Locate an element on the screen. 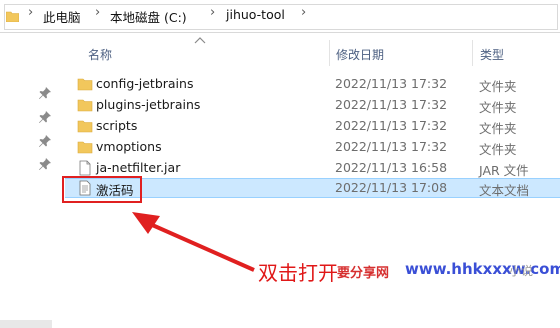  column-header-name: 名称 is located at coordinates (100, 54).